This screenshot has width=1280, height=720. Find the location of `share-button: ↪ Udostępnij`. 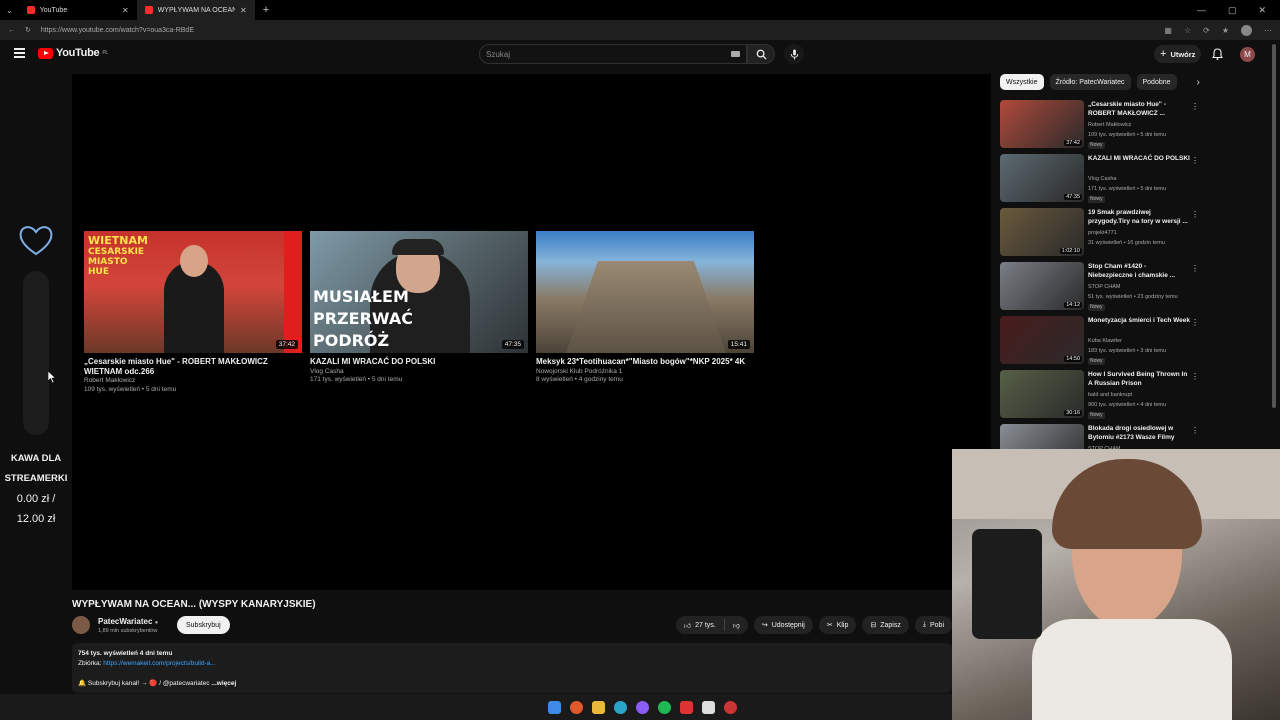

share-button: ↪ Udostępnij is located at coordinates (783, 625).